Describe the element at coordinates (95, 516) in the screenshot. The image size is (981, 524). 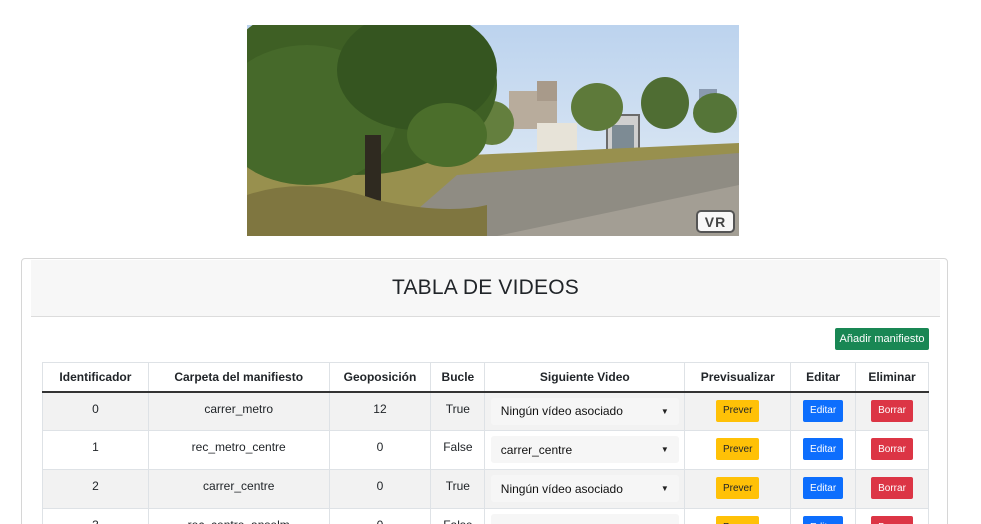
I see `cell-id: 3` at that location.